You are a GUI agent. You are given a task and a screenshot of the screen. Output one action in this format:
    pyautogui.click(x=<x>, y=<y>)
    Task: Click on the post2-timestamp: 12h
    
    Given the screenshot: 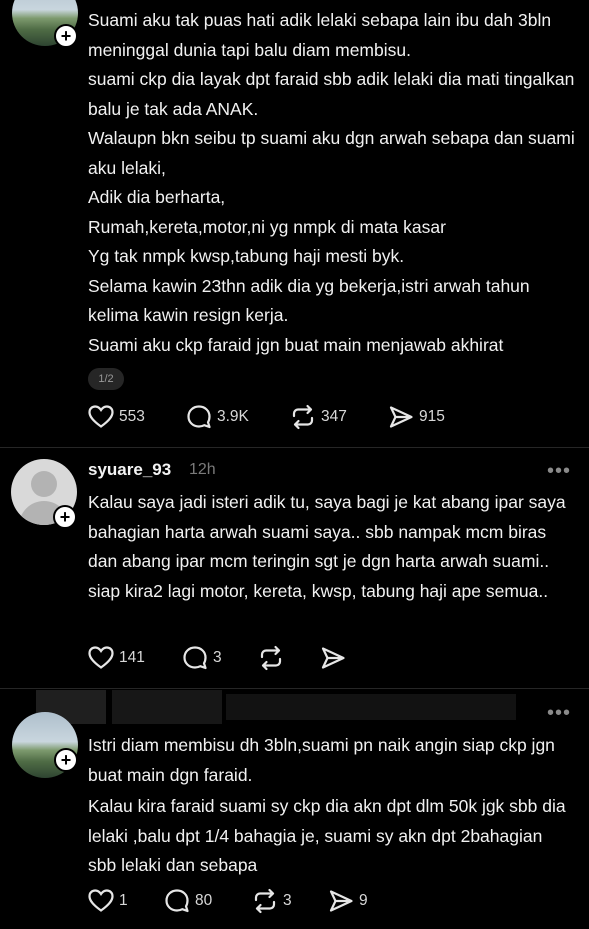 What is the action you would take?
    pyautogui.click(x=202, y=469)
    